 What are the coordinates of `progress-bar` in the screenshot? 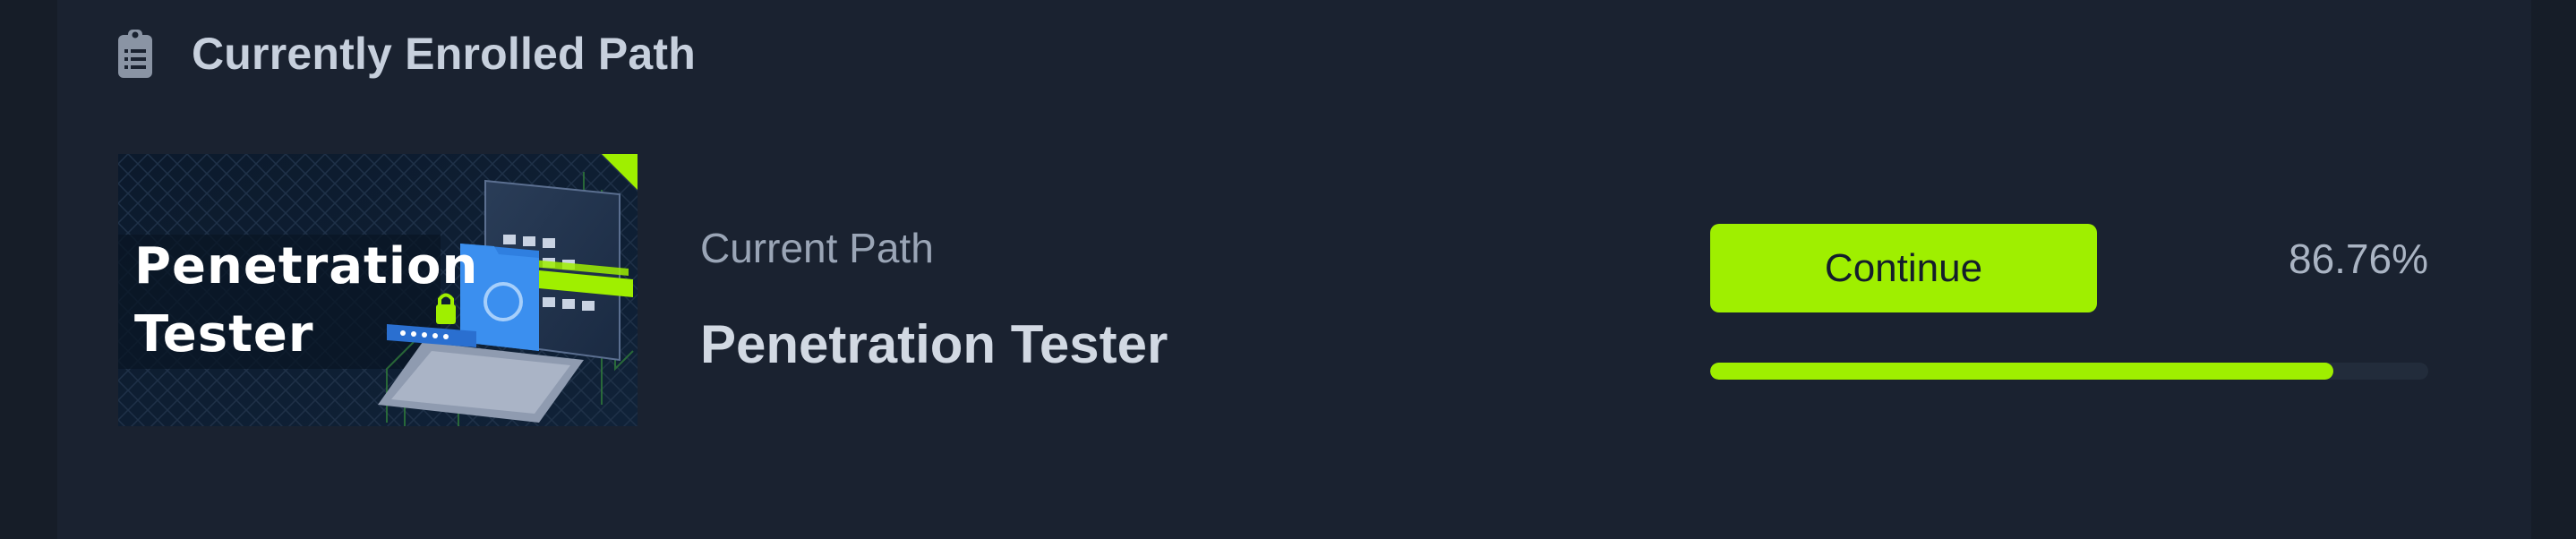 It's located at (2069, 371).